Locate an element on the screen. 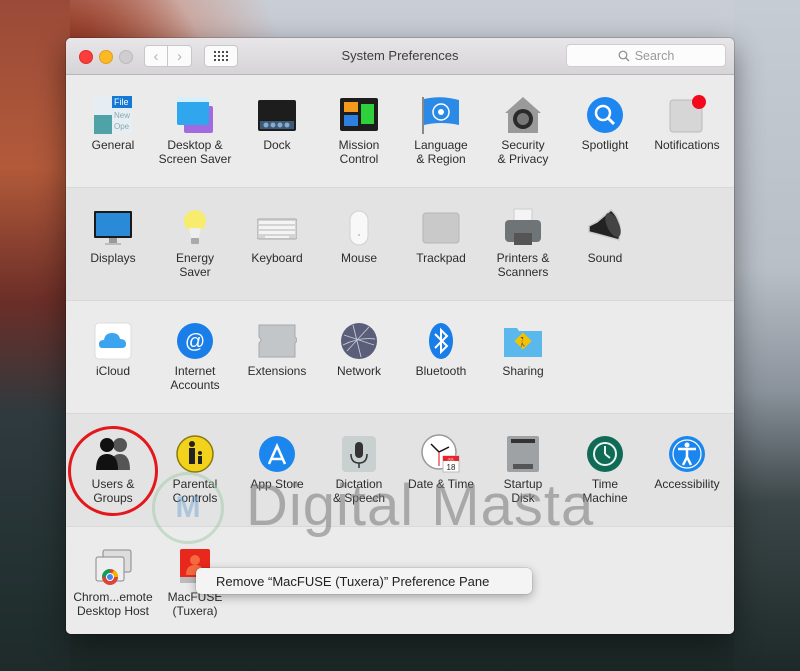 This screenshot has height=671, width=800. pane-accessibility: Accessibility is located at coordinates (687, 470).